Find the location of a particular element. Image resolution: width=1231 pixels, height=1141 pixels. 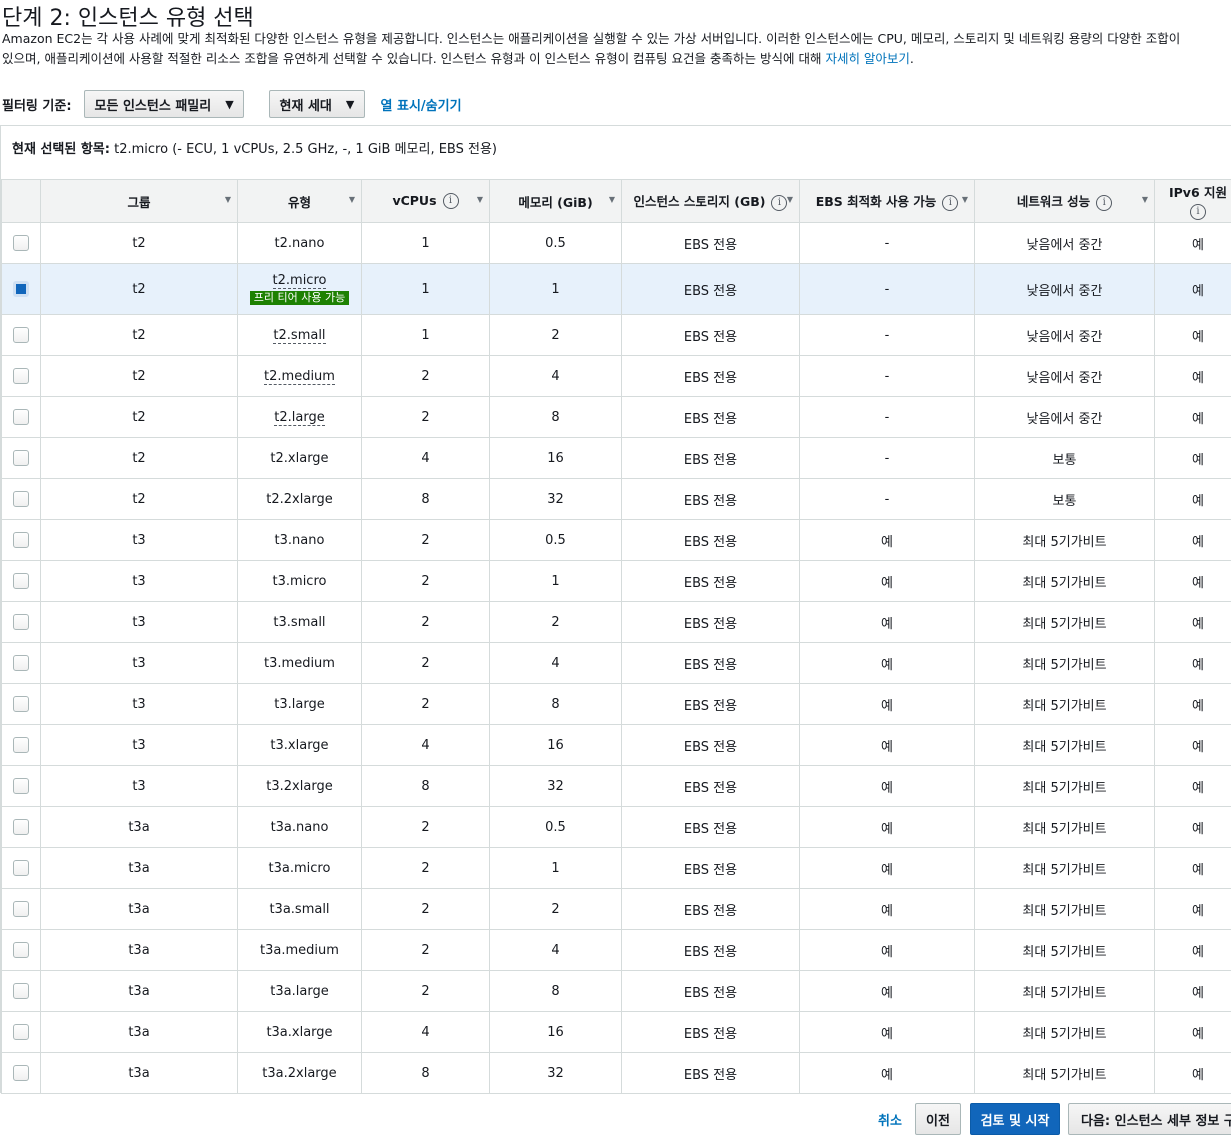

table-row: t3 t3.2xlarge 8 32 EBS 전용 예 최대 5기가비트 예 is located at coordinates (616, 786).